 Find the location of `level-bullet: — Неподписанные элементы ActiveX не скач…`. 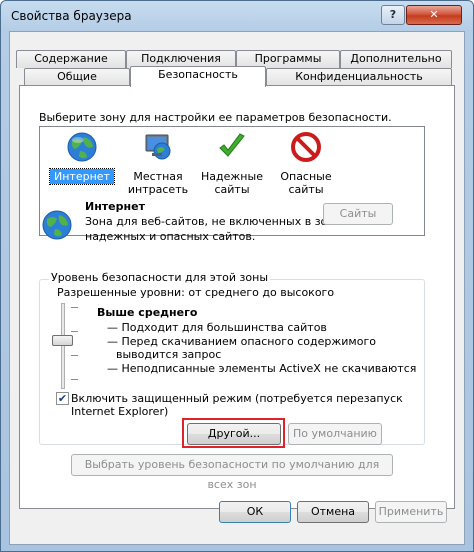

level-bullet: — Неподписанные элементы ActiveX не скач… is located at coordinates (262, 368).